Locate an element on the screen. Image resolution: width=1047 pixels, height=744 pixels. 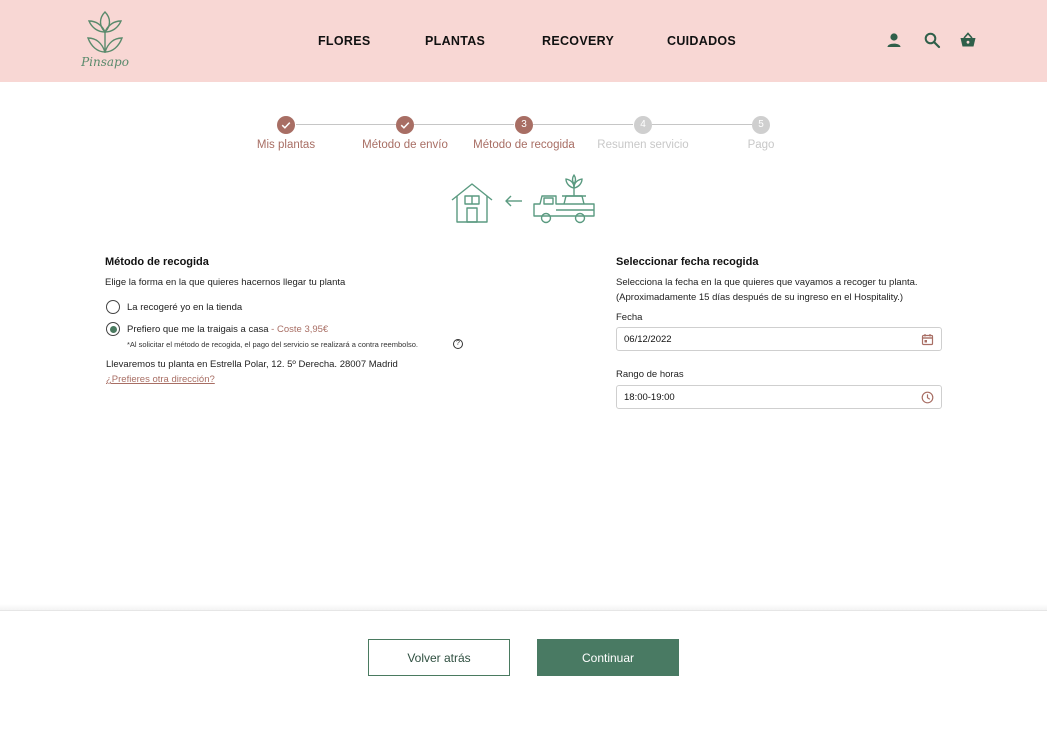
help-icon: ? is located at coordinates (458, 344).